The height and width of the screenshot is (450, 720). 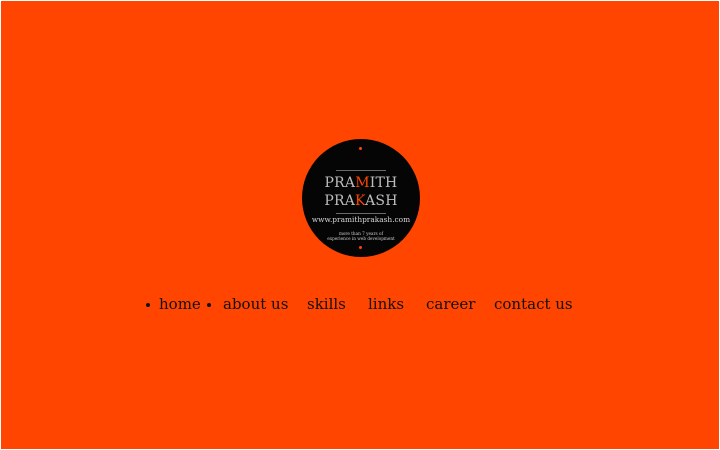 I want to click on logo-first-name-part-b: ITH, so click(x=383, y=183).